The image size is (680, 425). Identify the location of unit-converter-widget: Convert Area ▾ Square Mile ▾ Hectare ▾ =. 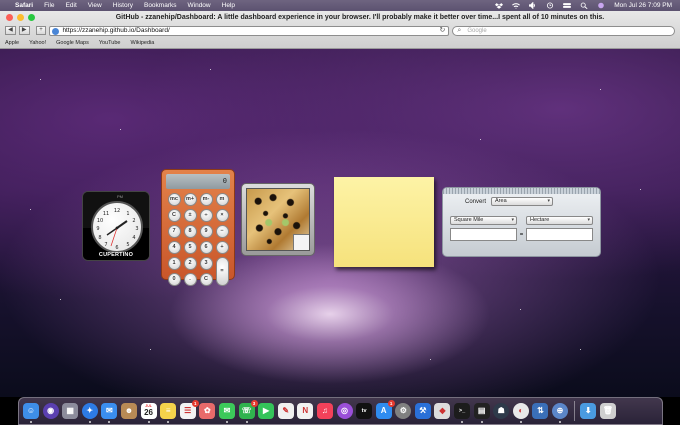
(521, 222).